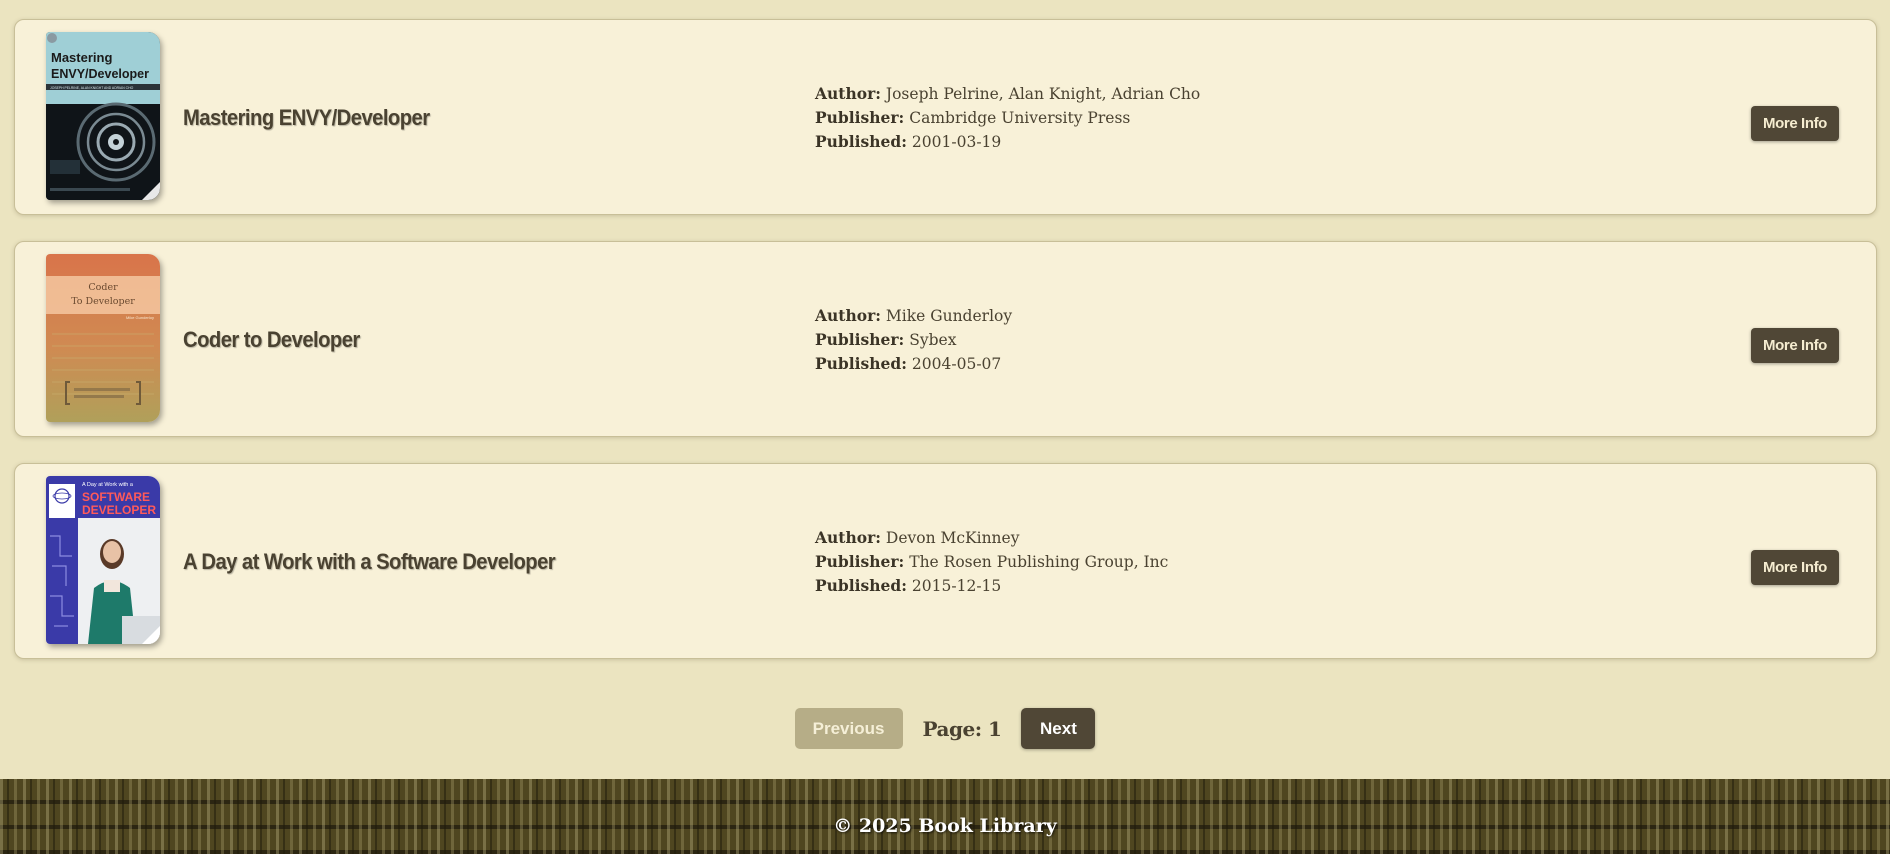 Image resolution: width=1890 pixels, height=854 pixels. Describe the element at coordinates (100, 74) in the screenshot. I see `cover-title-text: ENVY/Developer` at that location.